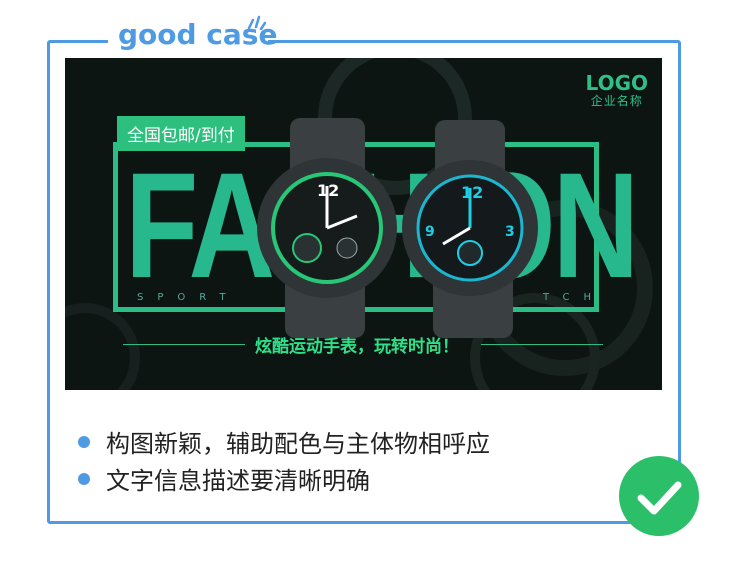 This screenshot has width=750, height=574. Describe the element at coordinates (298, 444) in the screenshot. I see `bullet-text: 构图新颖，辅助配色与主体物相呼应` at that location.